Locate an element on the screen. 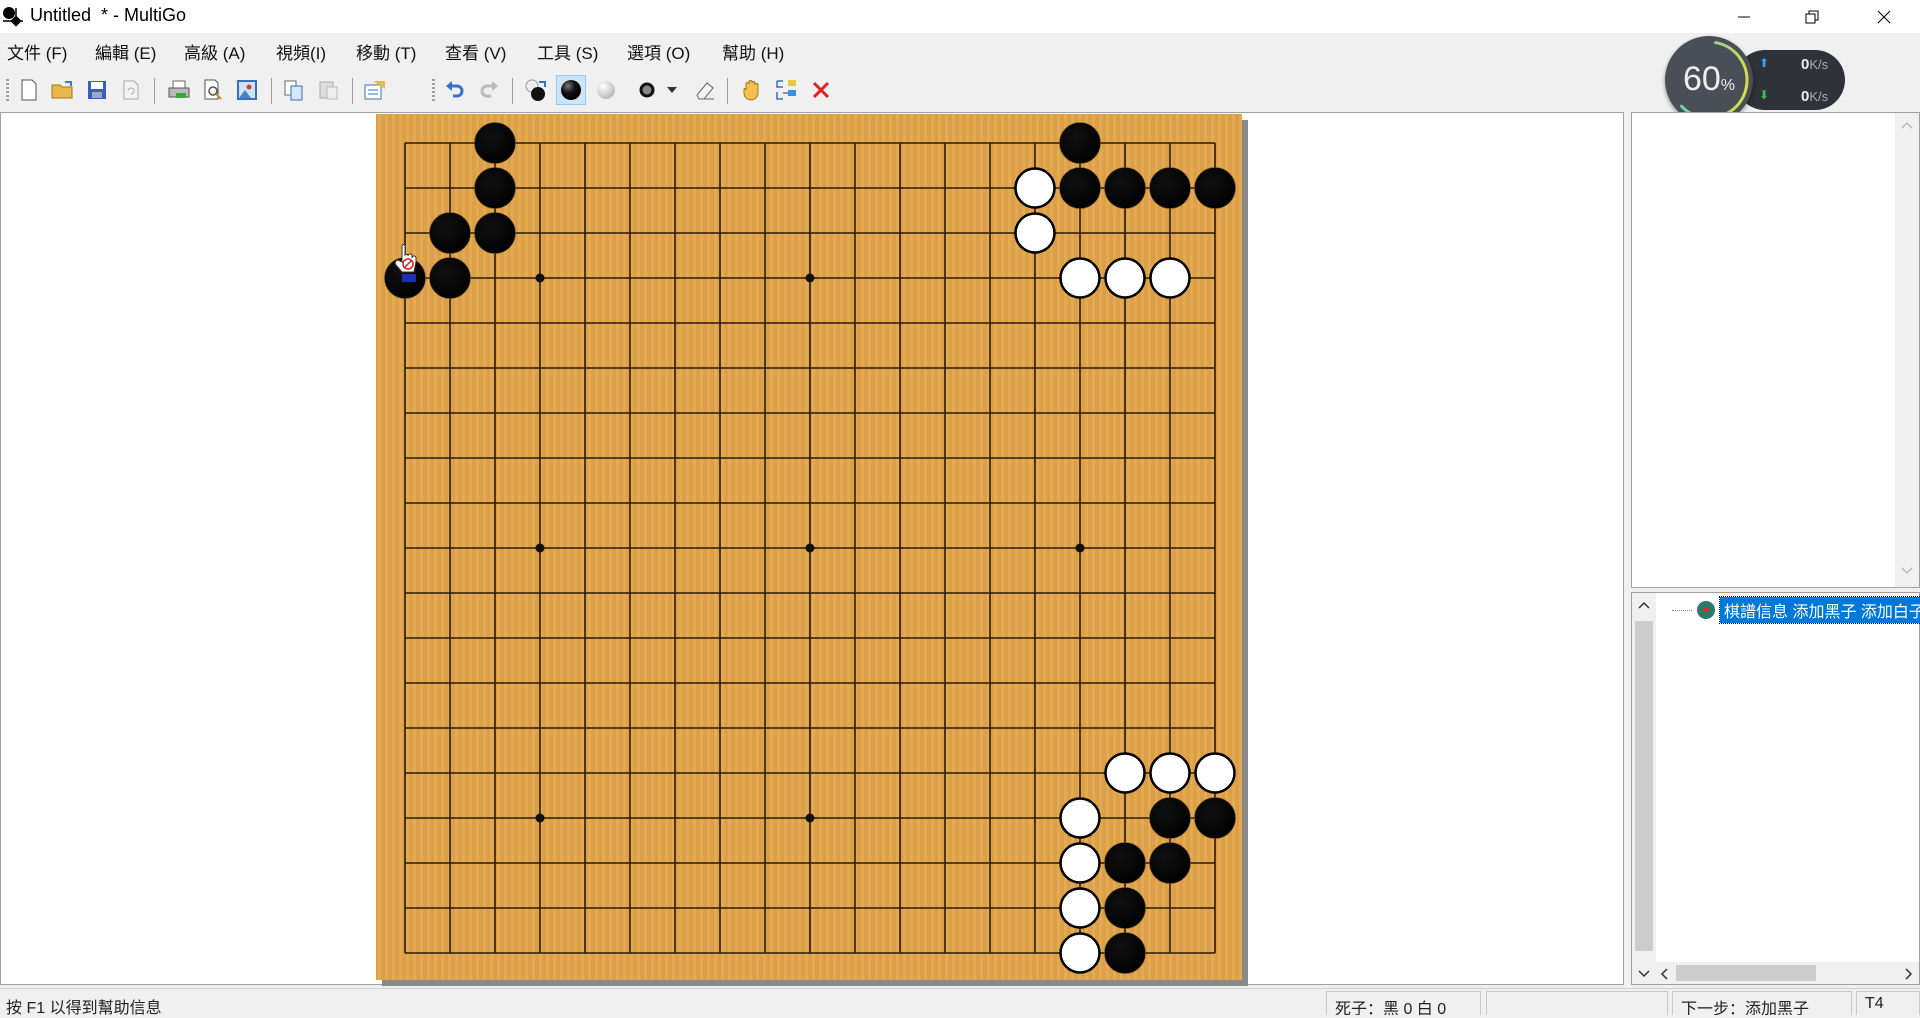 The height and width of the screenshot is (1018, 1920). menu-options: 選項 (O) is located at coordinates (658, 51).